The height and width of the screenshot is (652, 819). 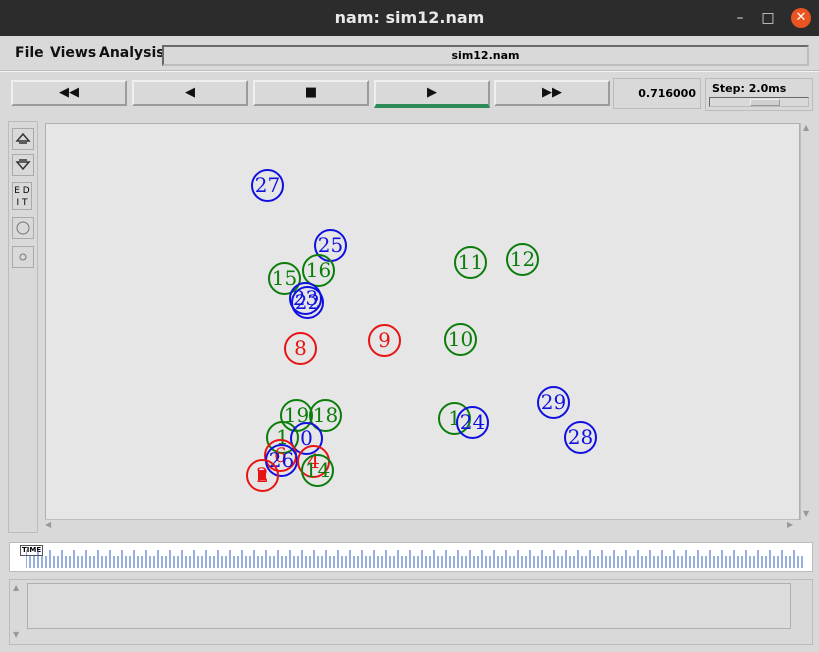 I want to click on node-10: 10, so click(x=460, y=339).